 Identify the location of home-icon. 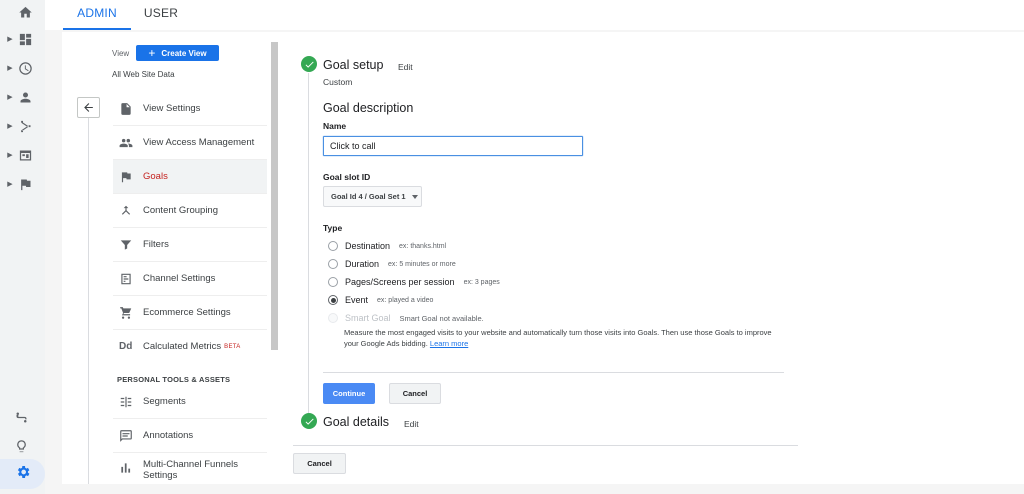
(25, 12).